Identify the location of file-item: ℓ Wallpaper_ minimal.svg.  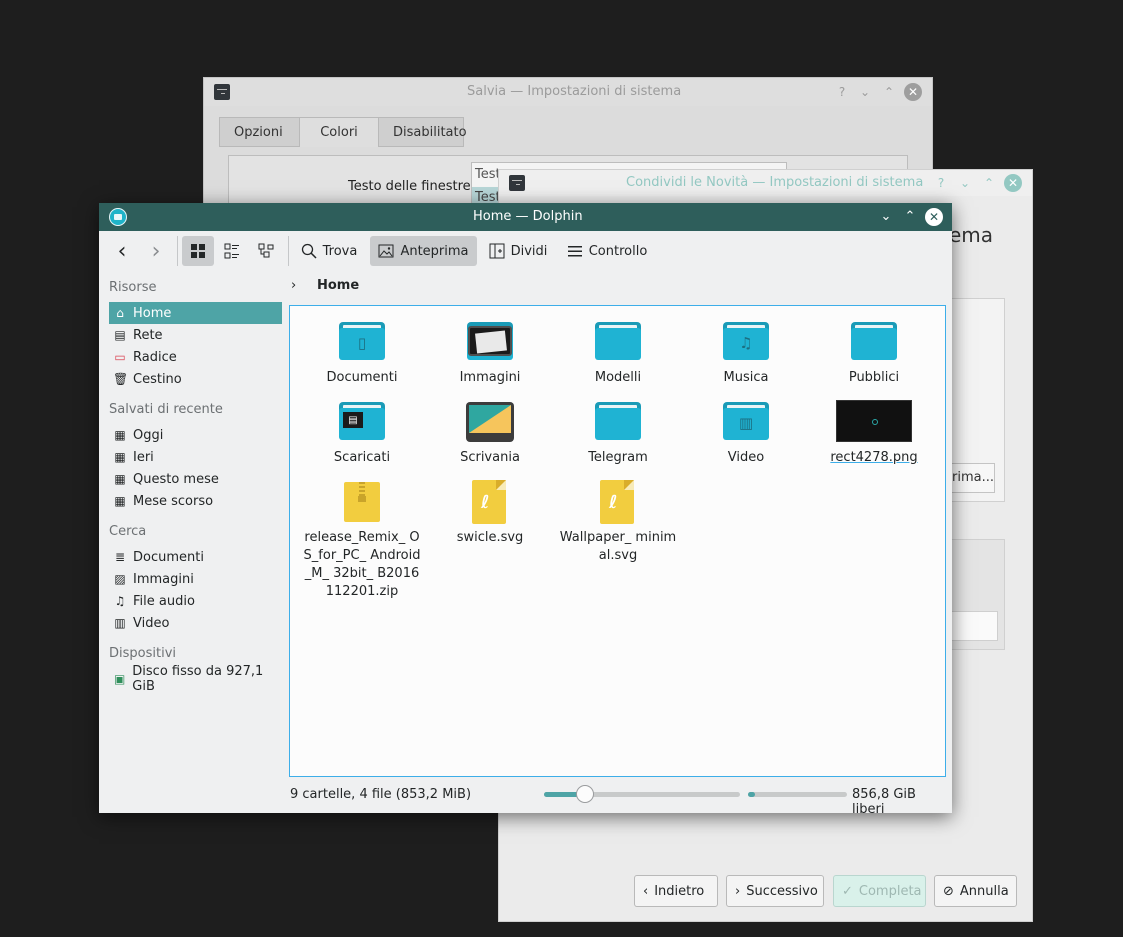
(618, 522).